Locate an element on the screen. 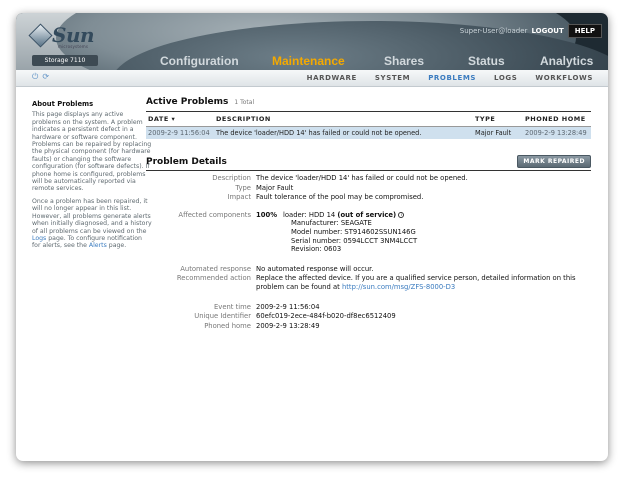  row-date: 2009-2-9 11:56:04 is located at coordinates (180, 132).